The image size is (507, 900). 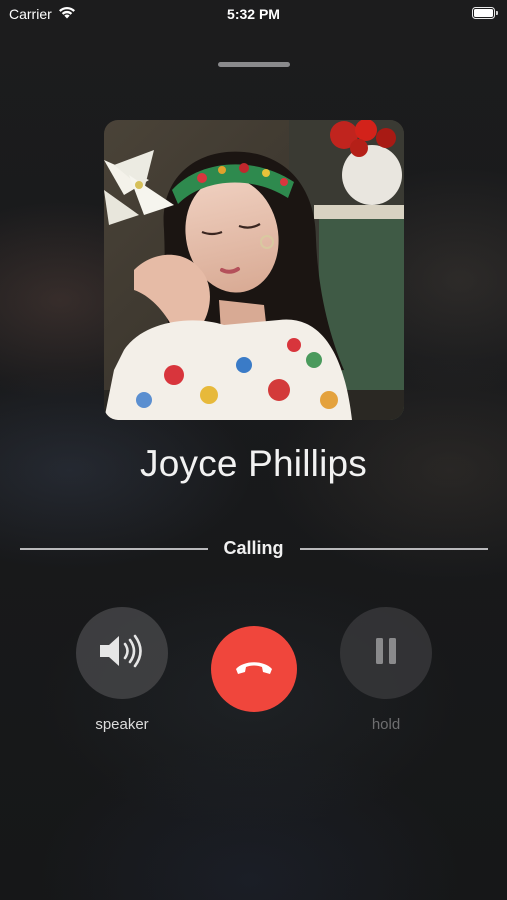 What do you see at coordinates (253, 463) in the screenshot?
I see `caller-name: Joyce Phillips` at bounding box center [253, 463].